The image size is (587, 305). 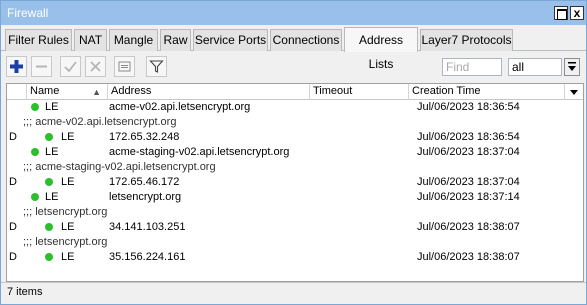 I want to click on tab-connections: Connections, so click(x=306, y=40).